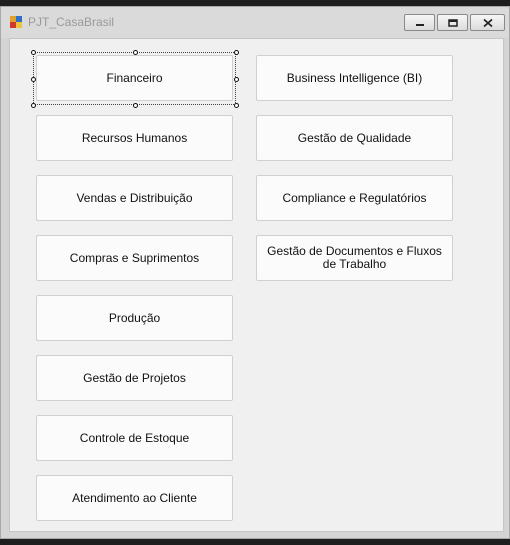 Image resolution: width=510 pixels, height=545 pixels. Describe the element at coordinates (134, 378) in the screenshot. I see `gestao-projetos-button: Gestão de Projetos` at that location.